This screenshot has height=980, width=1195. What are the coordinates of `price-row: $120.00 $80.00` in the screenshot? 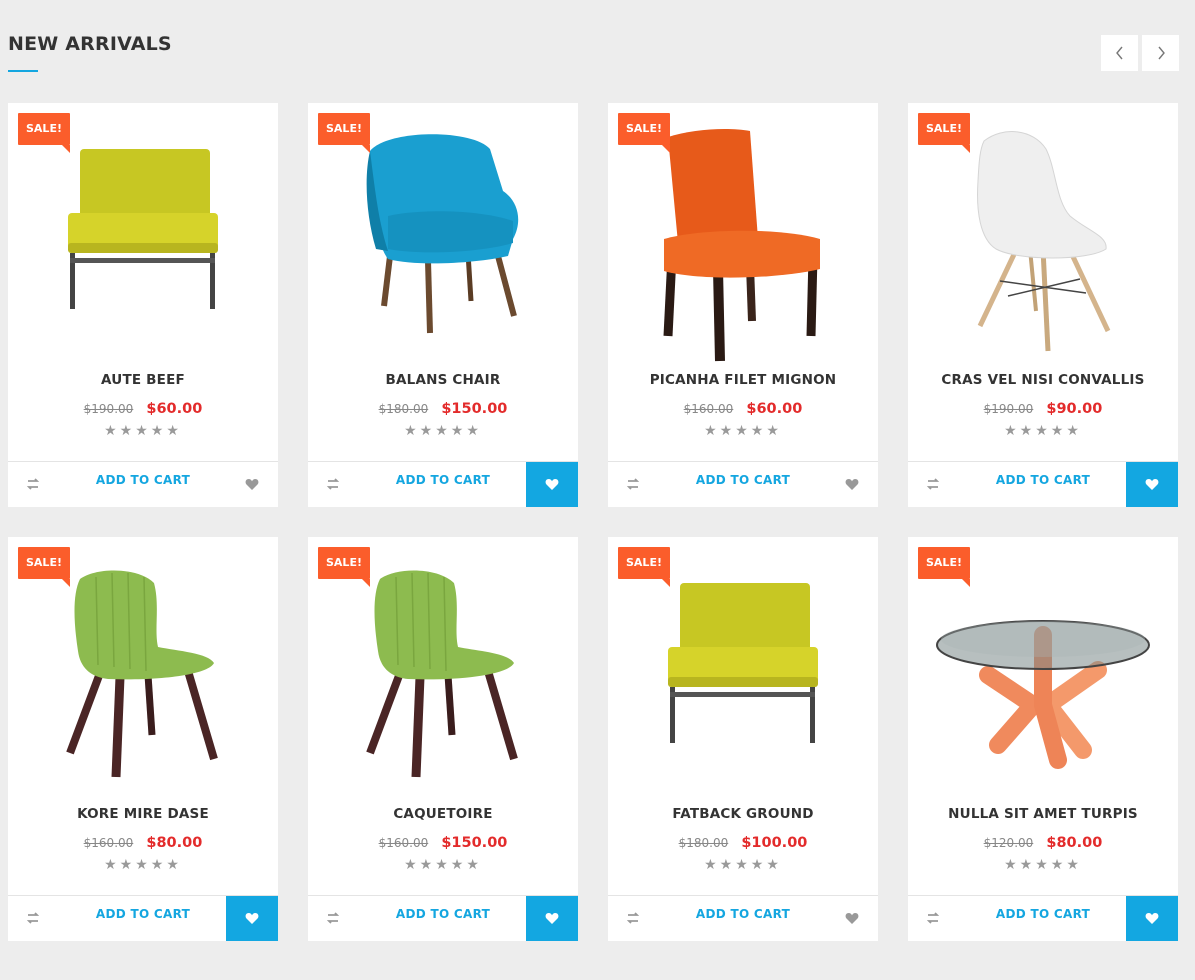 It's located at (1043, 841).